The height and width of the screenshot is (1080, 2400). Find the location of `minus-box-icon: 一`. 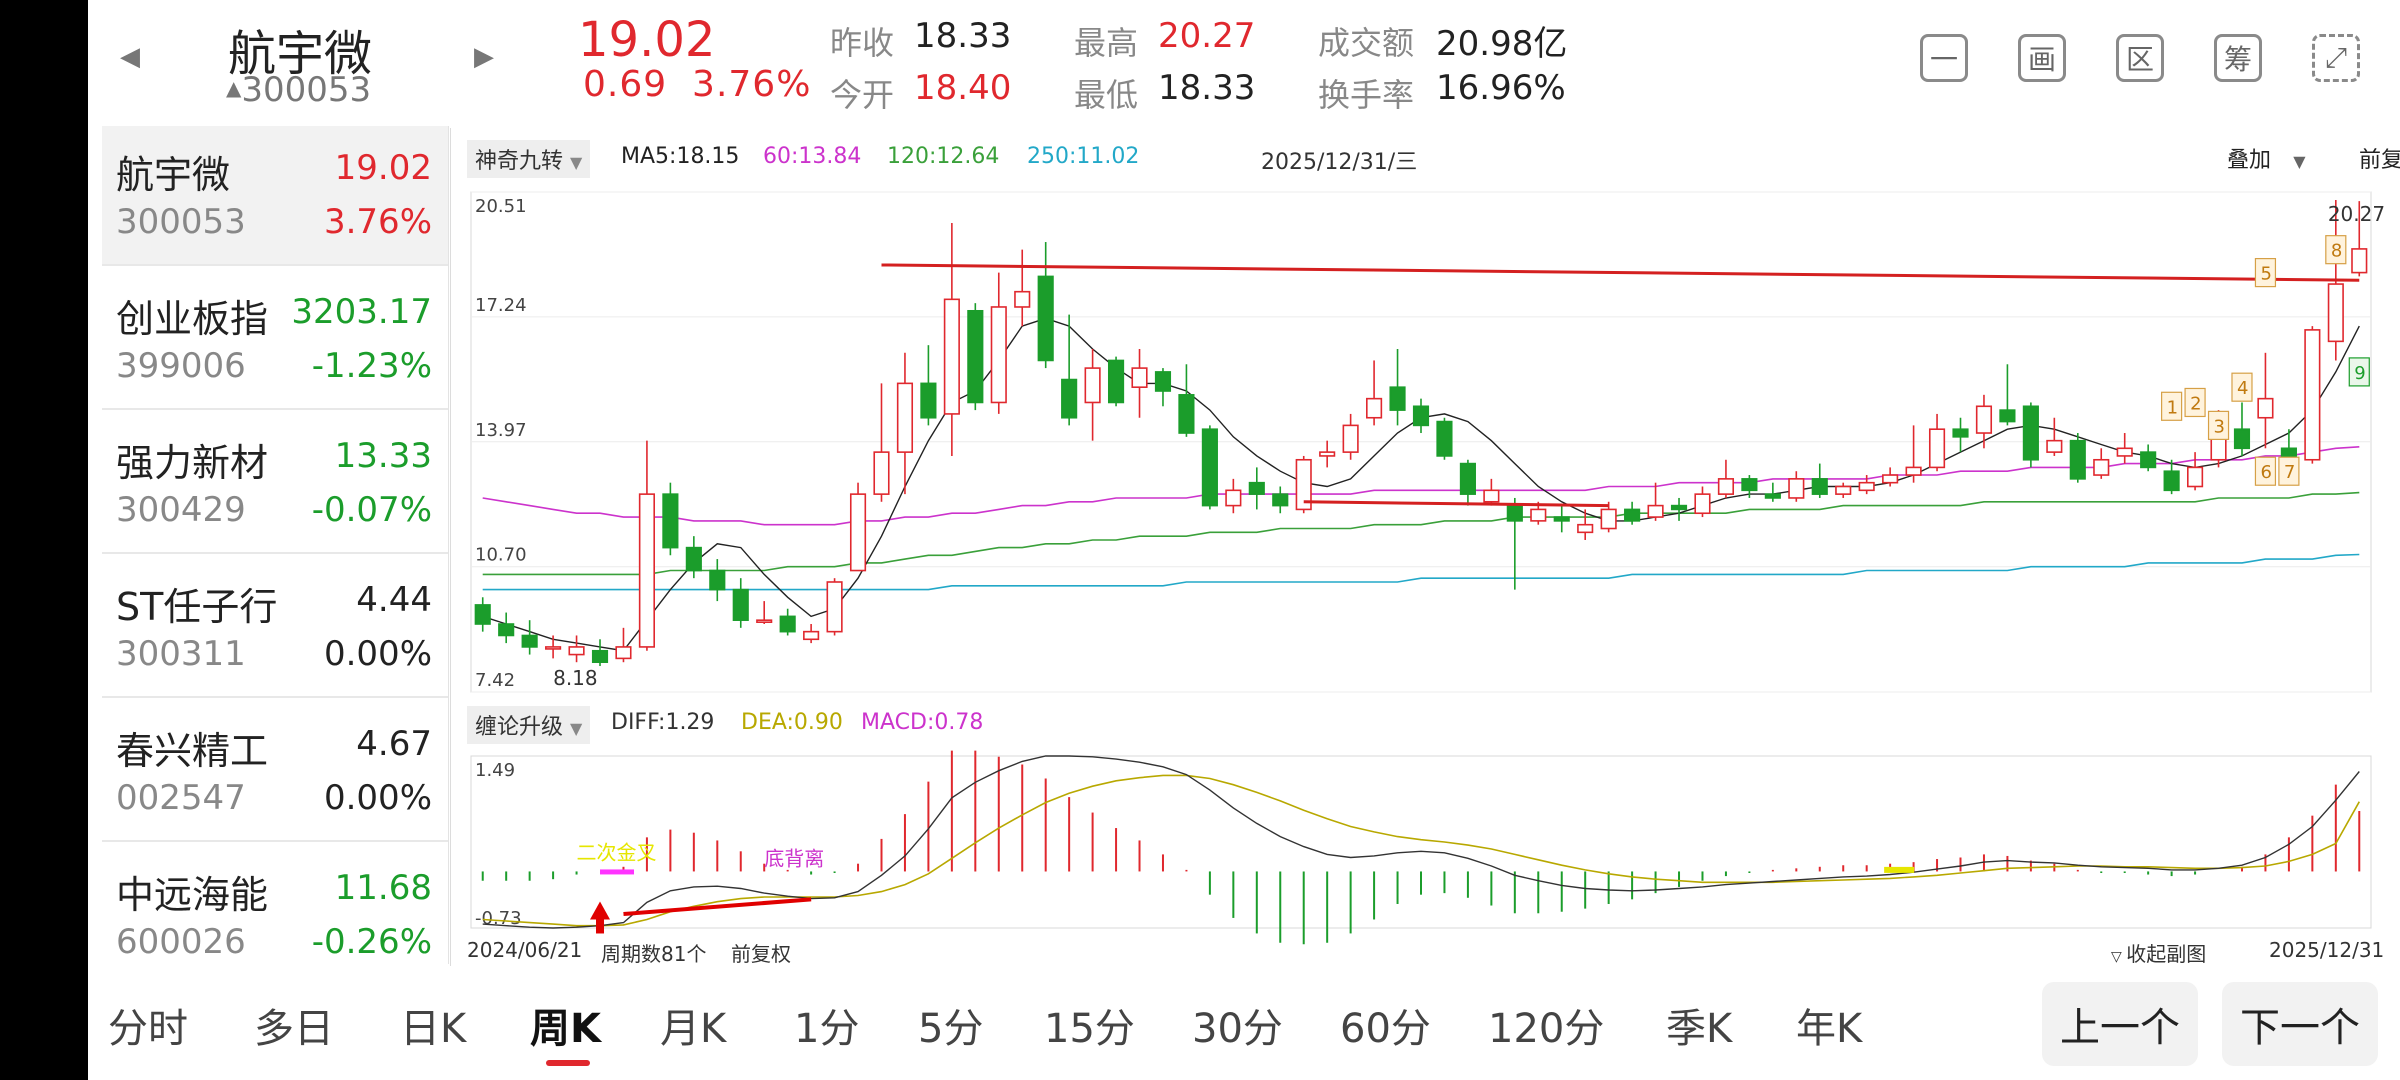

minus-box-icon: 一 is located at coordinates (1944, 58).